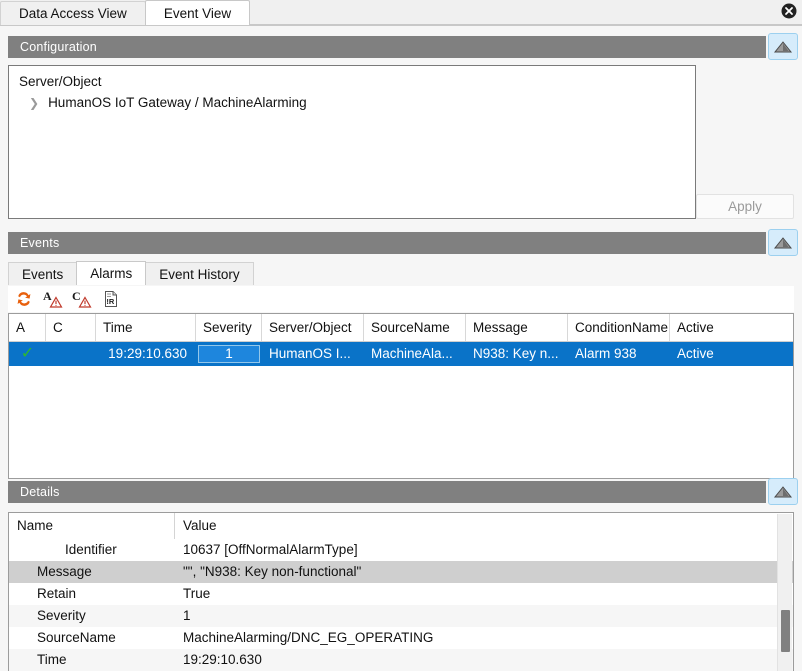 The width and height of the screenshot is (802, 671). What do you see at coordinates (229, 327) in the screenshot?
I see `column-header-severity: Severity` at bounding box center [229, 327].